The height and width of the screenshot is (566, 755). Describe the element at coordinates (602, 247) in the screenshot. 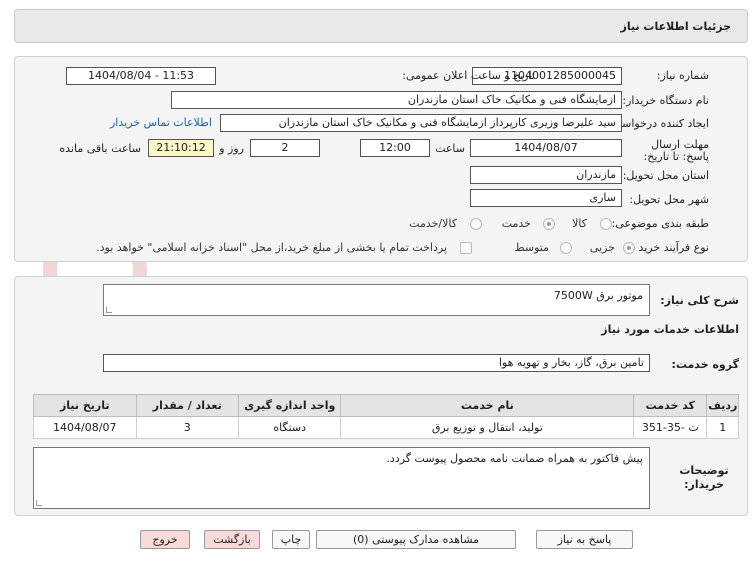

I see `process-option-minor: جزیی` at that location.